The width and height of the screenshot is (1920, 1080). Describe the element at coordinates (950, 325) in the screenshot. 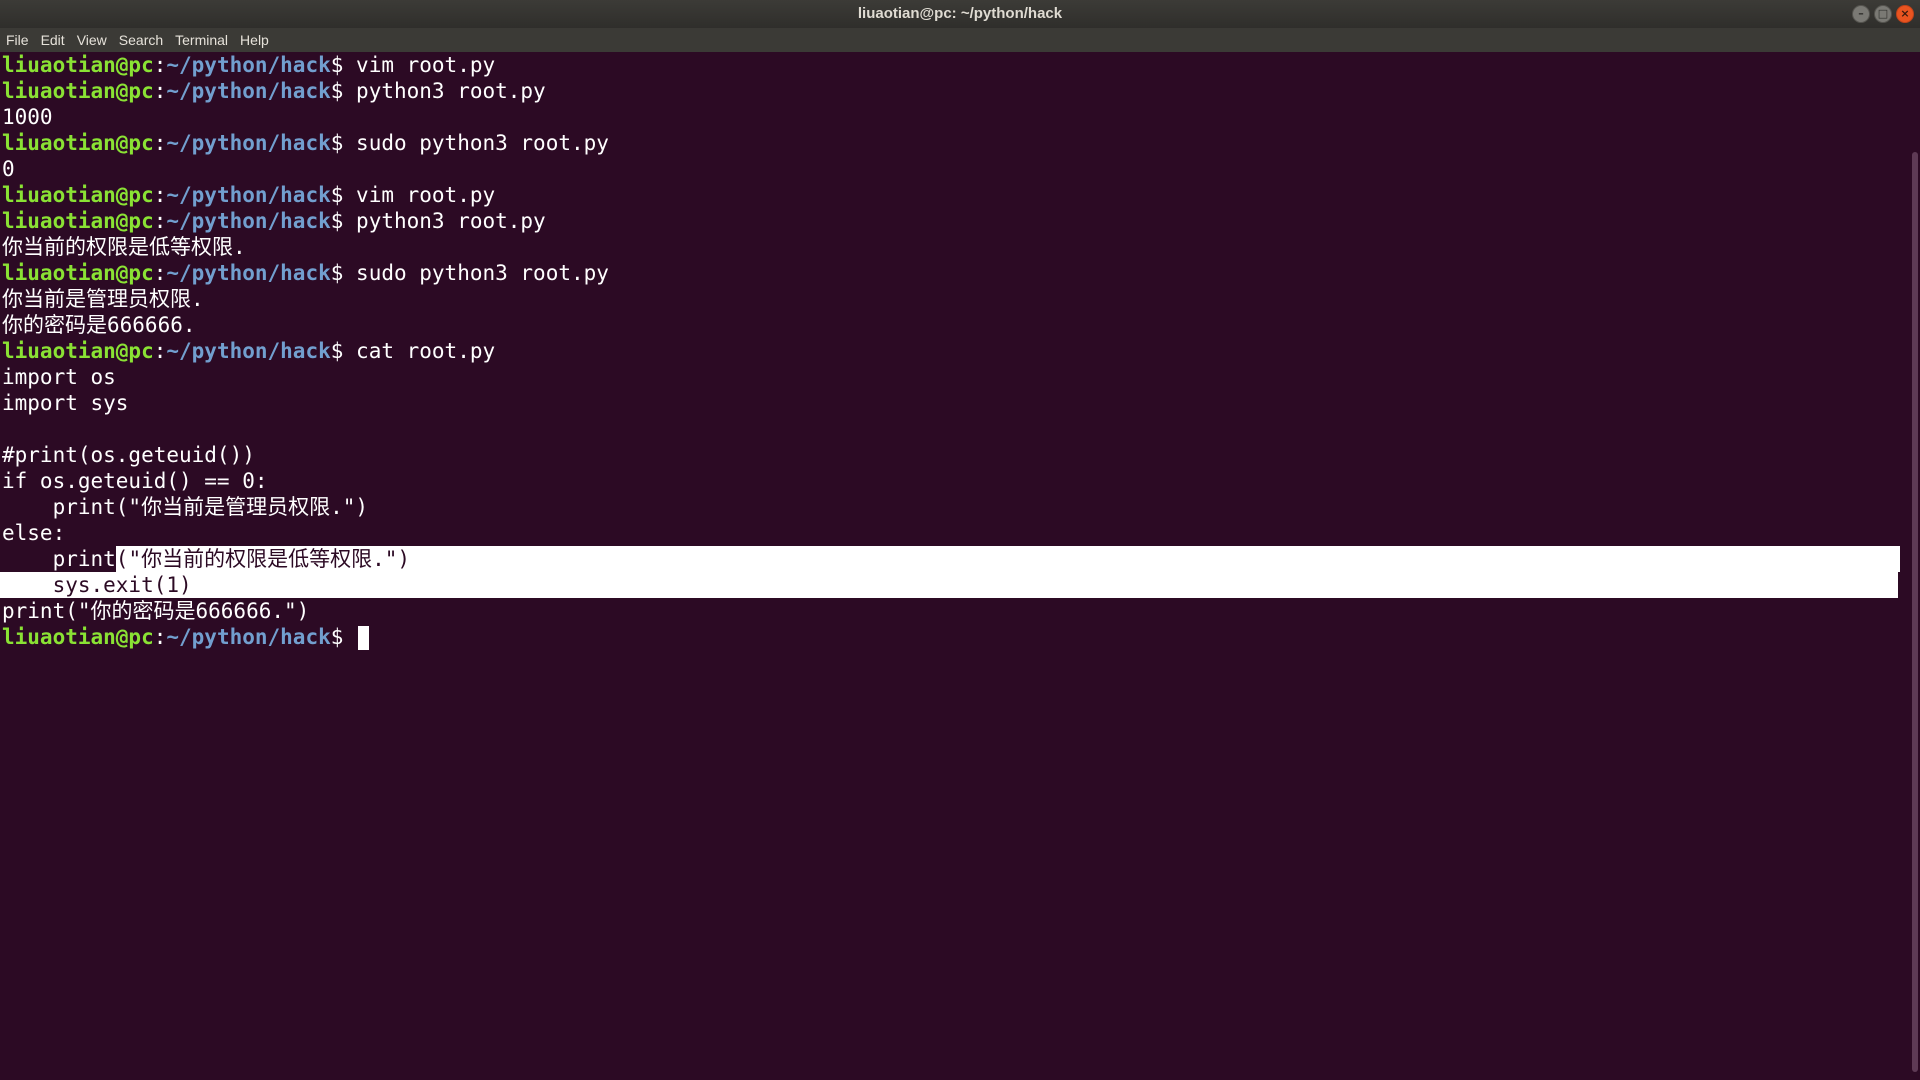

I see `terminal-line: 你的密码是666666.` at that location.